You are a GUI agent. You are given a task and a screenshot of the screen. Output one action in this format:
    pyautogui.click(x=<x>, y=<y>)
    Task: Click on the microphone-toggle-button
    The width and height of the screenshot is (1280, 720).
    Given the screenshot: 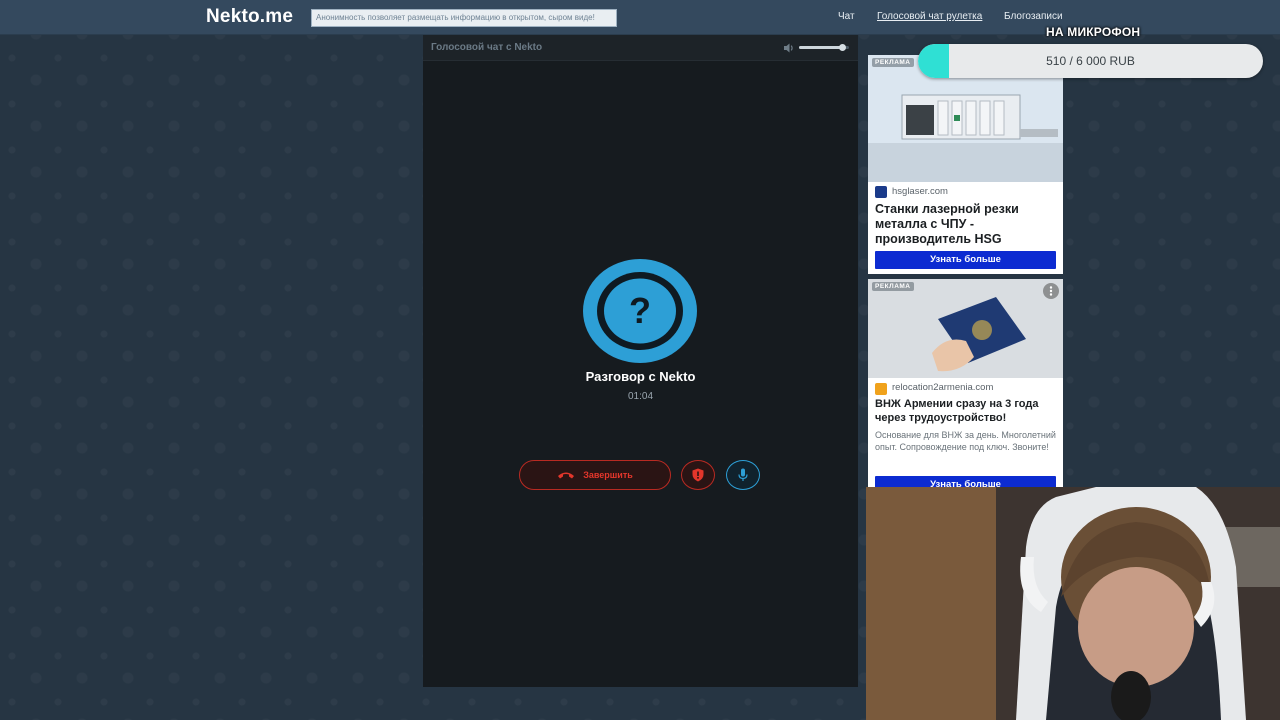 What is the action you would take?
    pyautogui.click(x=743, y=475)
    